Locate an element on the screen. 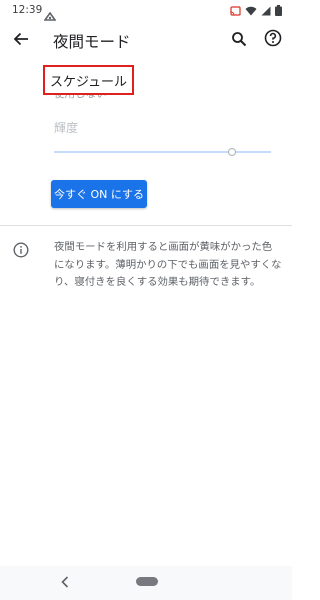  help-icon is located at coordinates (273, 40).